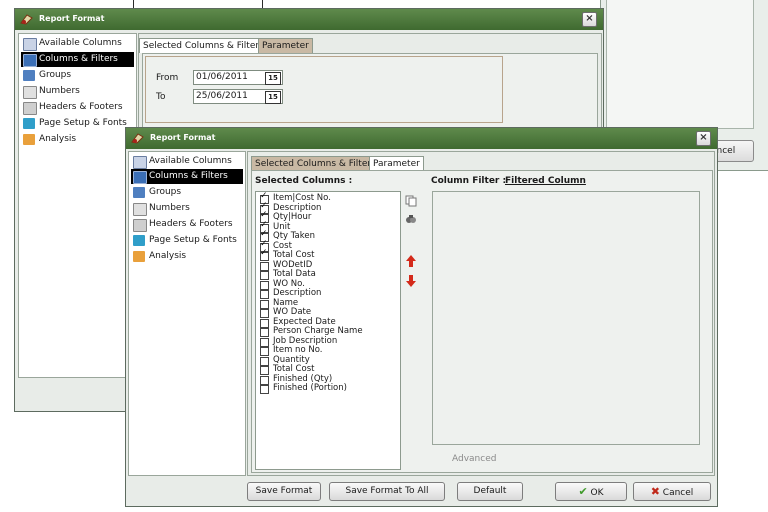 This screenshot has width=768, height=512. What do you see at coordinates (490, 491) in the screenshot?
I see `default-button: Default` at bounding box center [490, 491].